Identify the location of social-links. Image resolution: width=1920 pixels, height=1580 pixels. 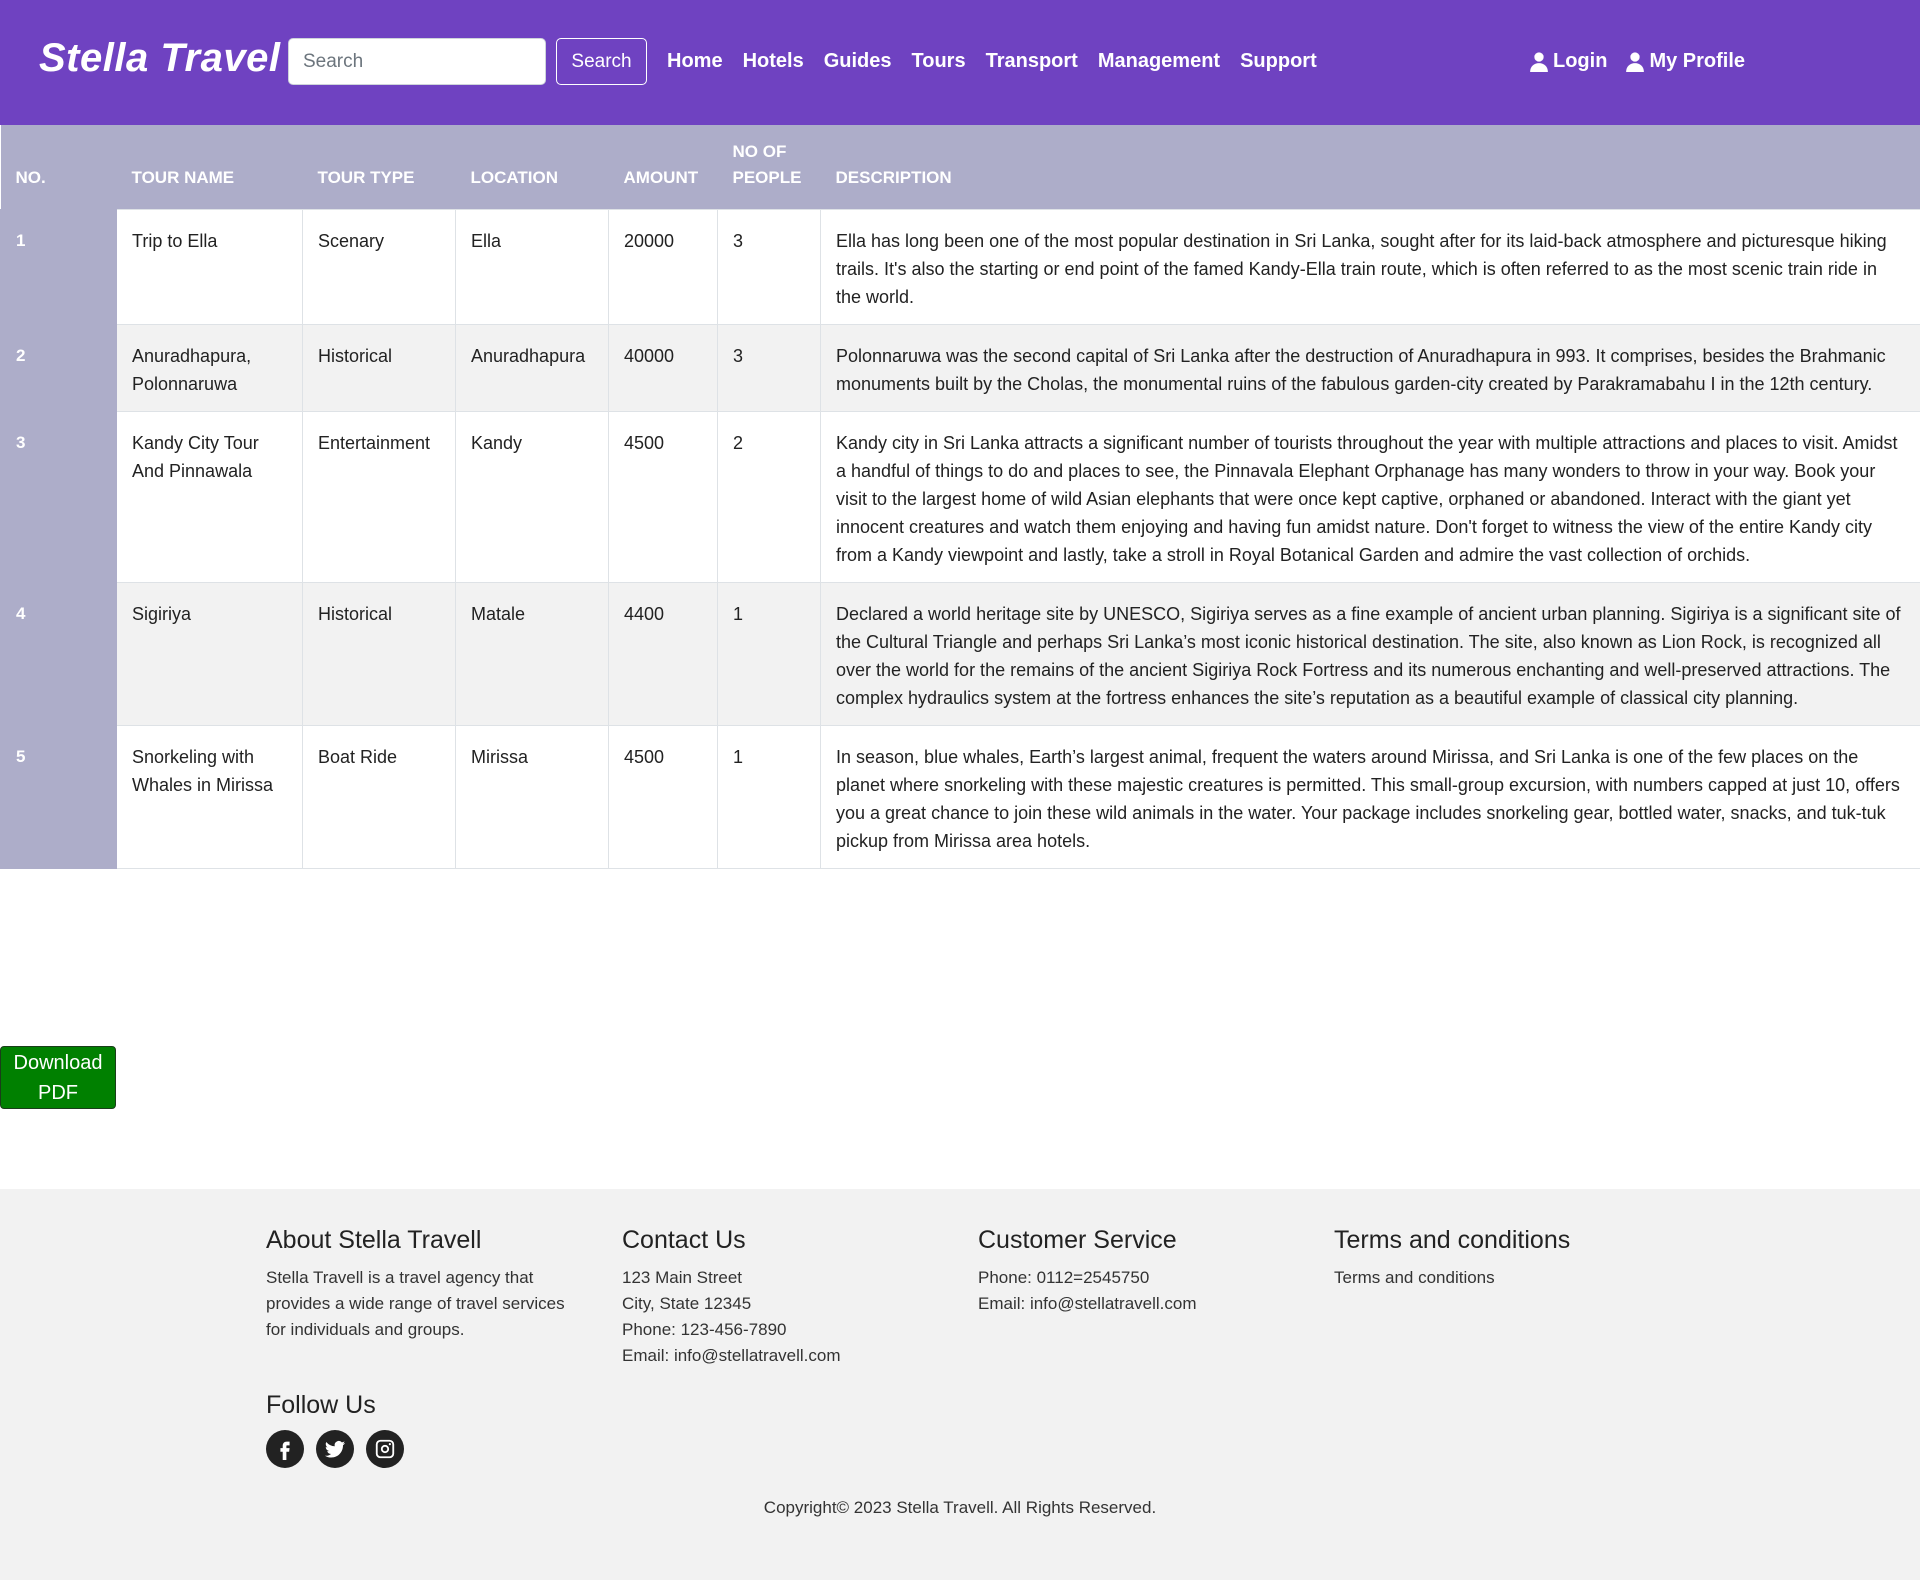
(335, 1449).